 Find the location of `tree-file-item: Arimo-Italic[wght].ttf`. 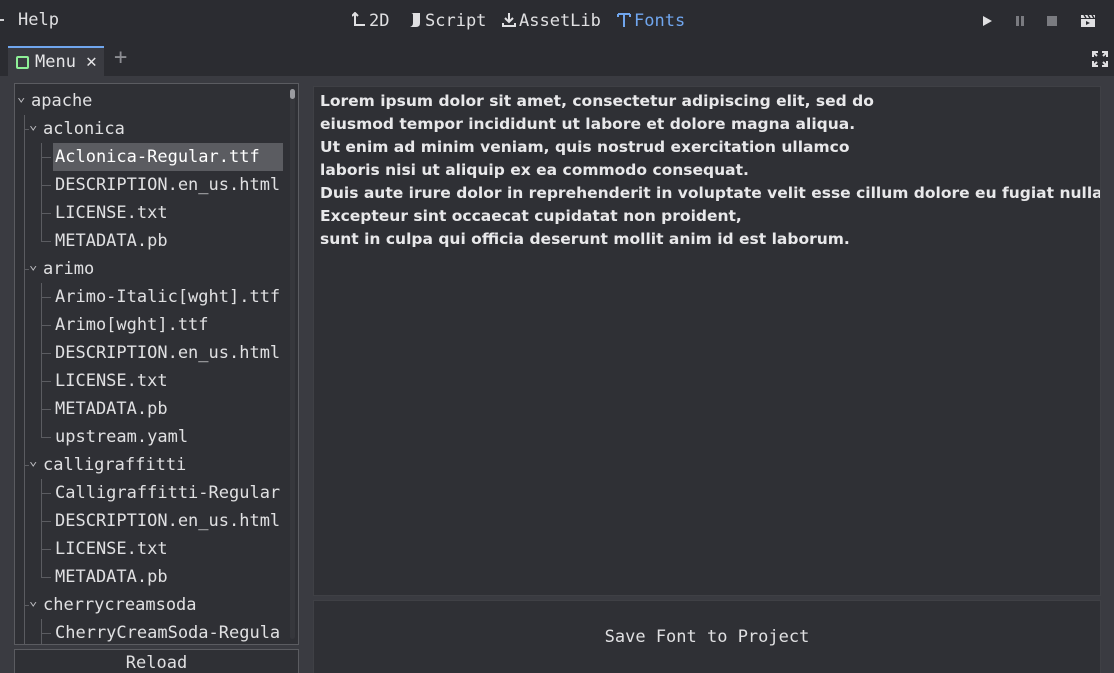

tree-file-item: Arimo-Italic[wght].ttf is located at coordinates (166, 297).